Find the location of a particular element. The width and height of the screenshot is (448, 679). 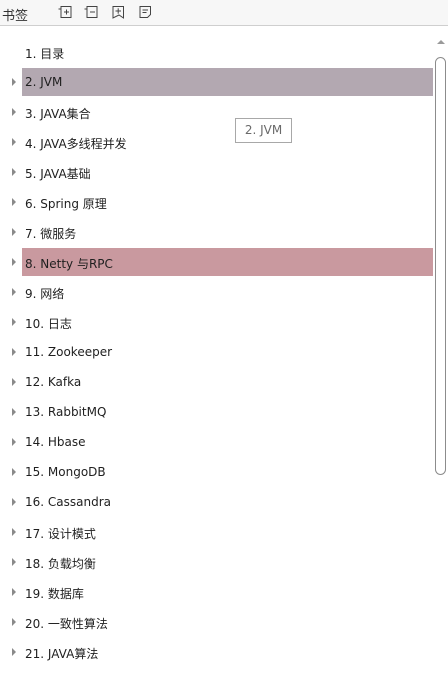

bookmark-label: 18. 负载均衡 is located at coordinates (60, 564).